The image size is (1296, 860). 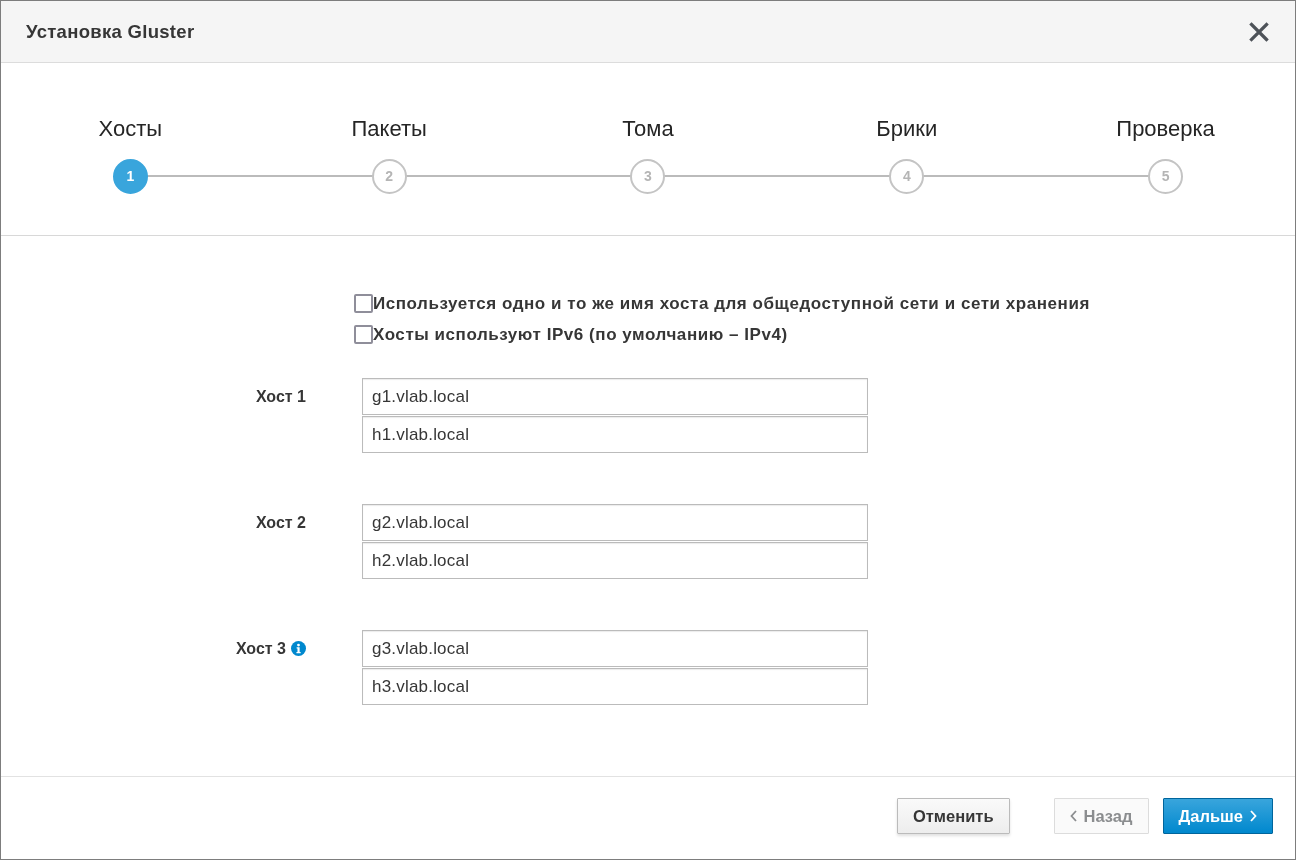 I want to click on close-button, so click(x=1259, y=31).